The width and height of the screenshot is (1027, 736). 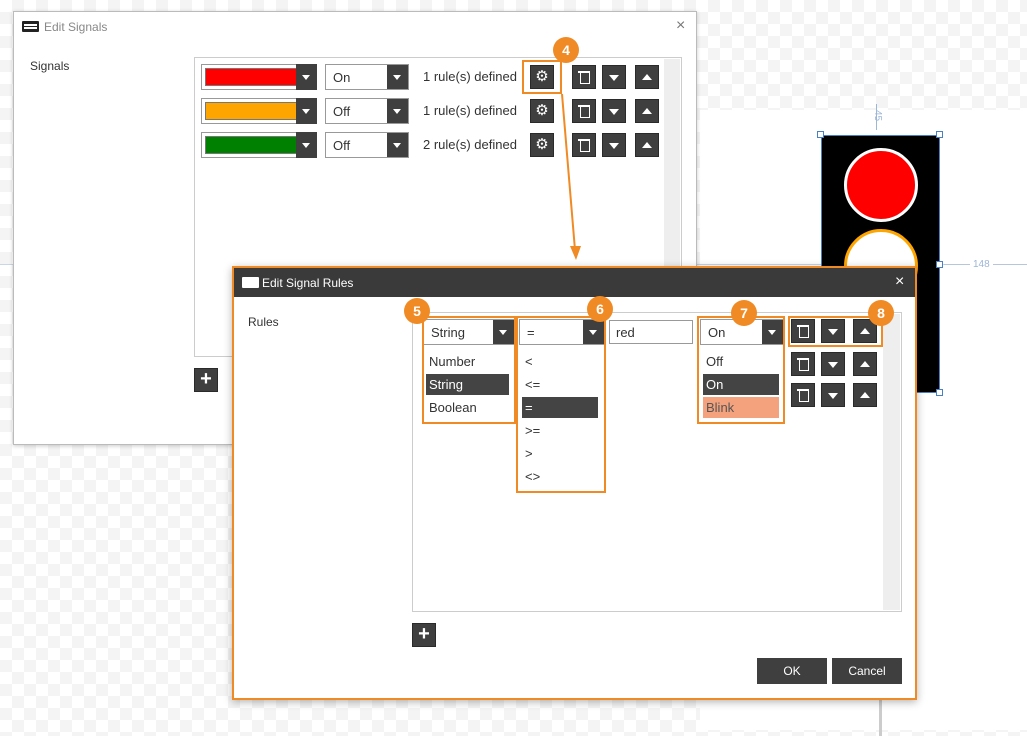 I want to click on traffic-light-red, so click(x=881, y=185).